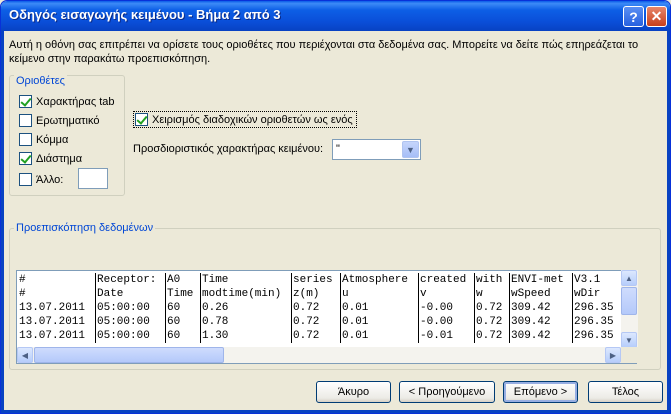 This screenshot has height=414, width=671. What do you see at coordinates (246, 308) in the screenshot?
I see `preview-cell: 0.26` at bounding box center [246, 308].